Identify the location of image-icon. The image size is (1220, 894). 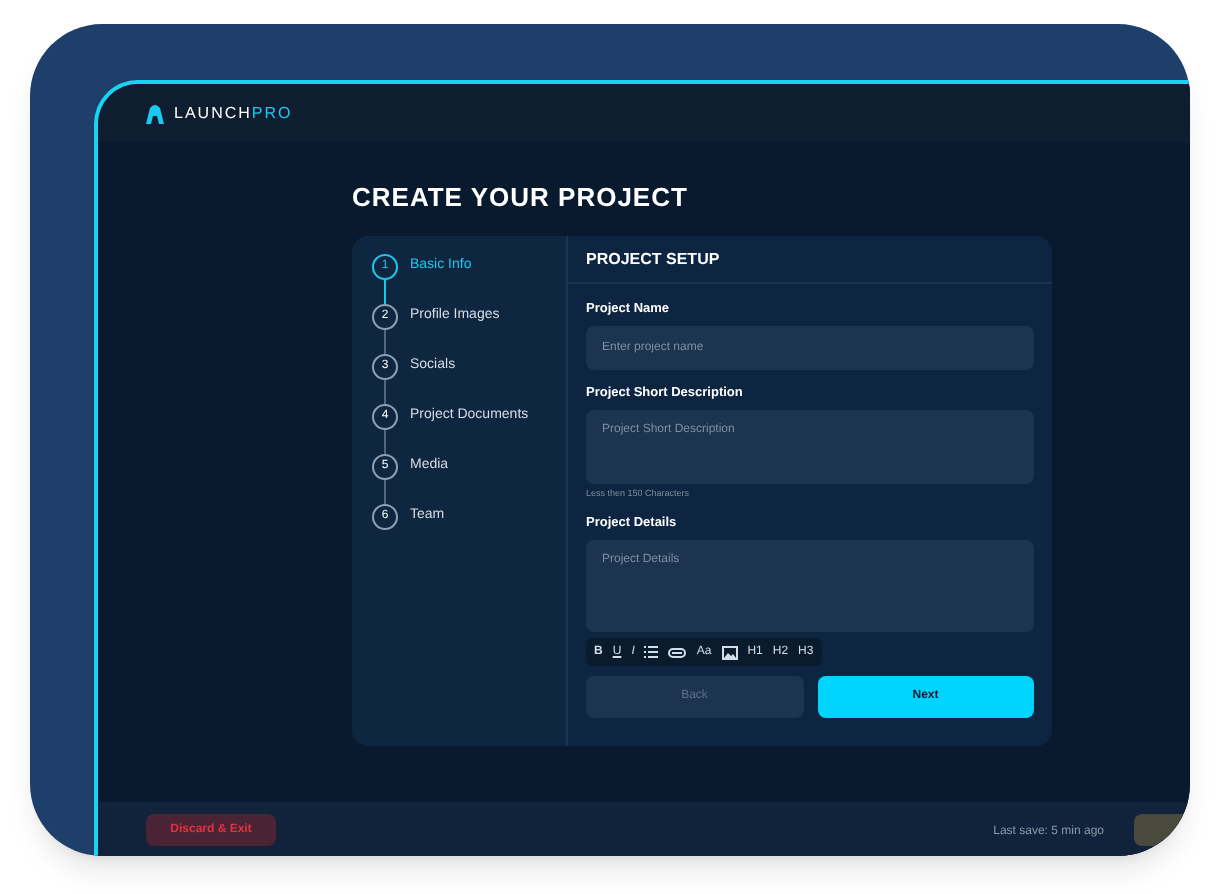
(729, 652).